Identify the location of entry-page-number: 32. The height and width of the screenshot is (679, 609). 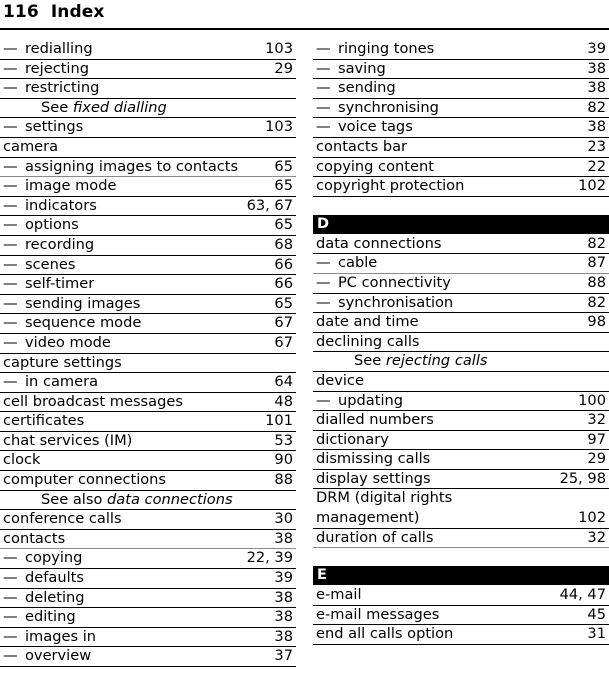
(596, 420).